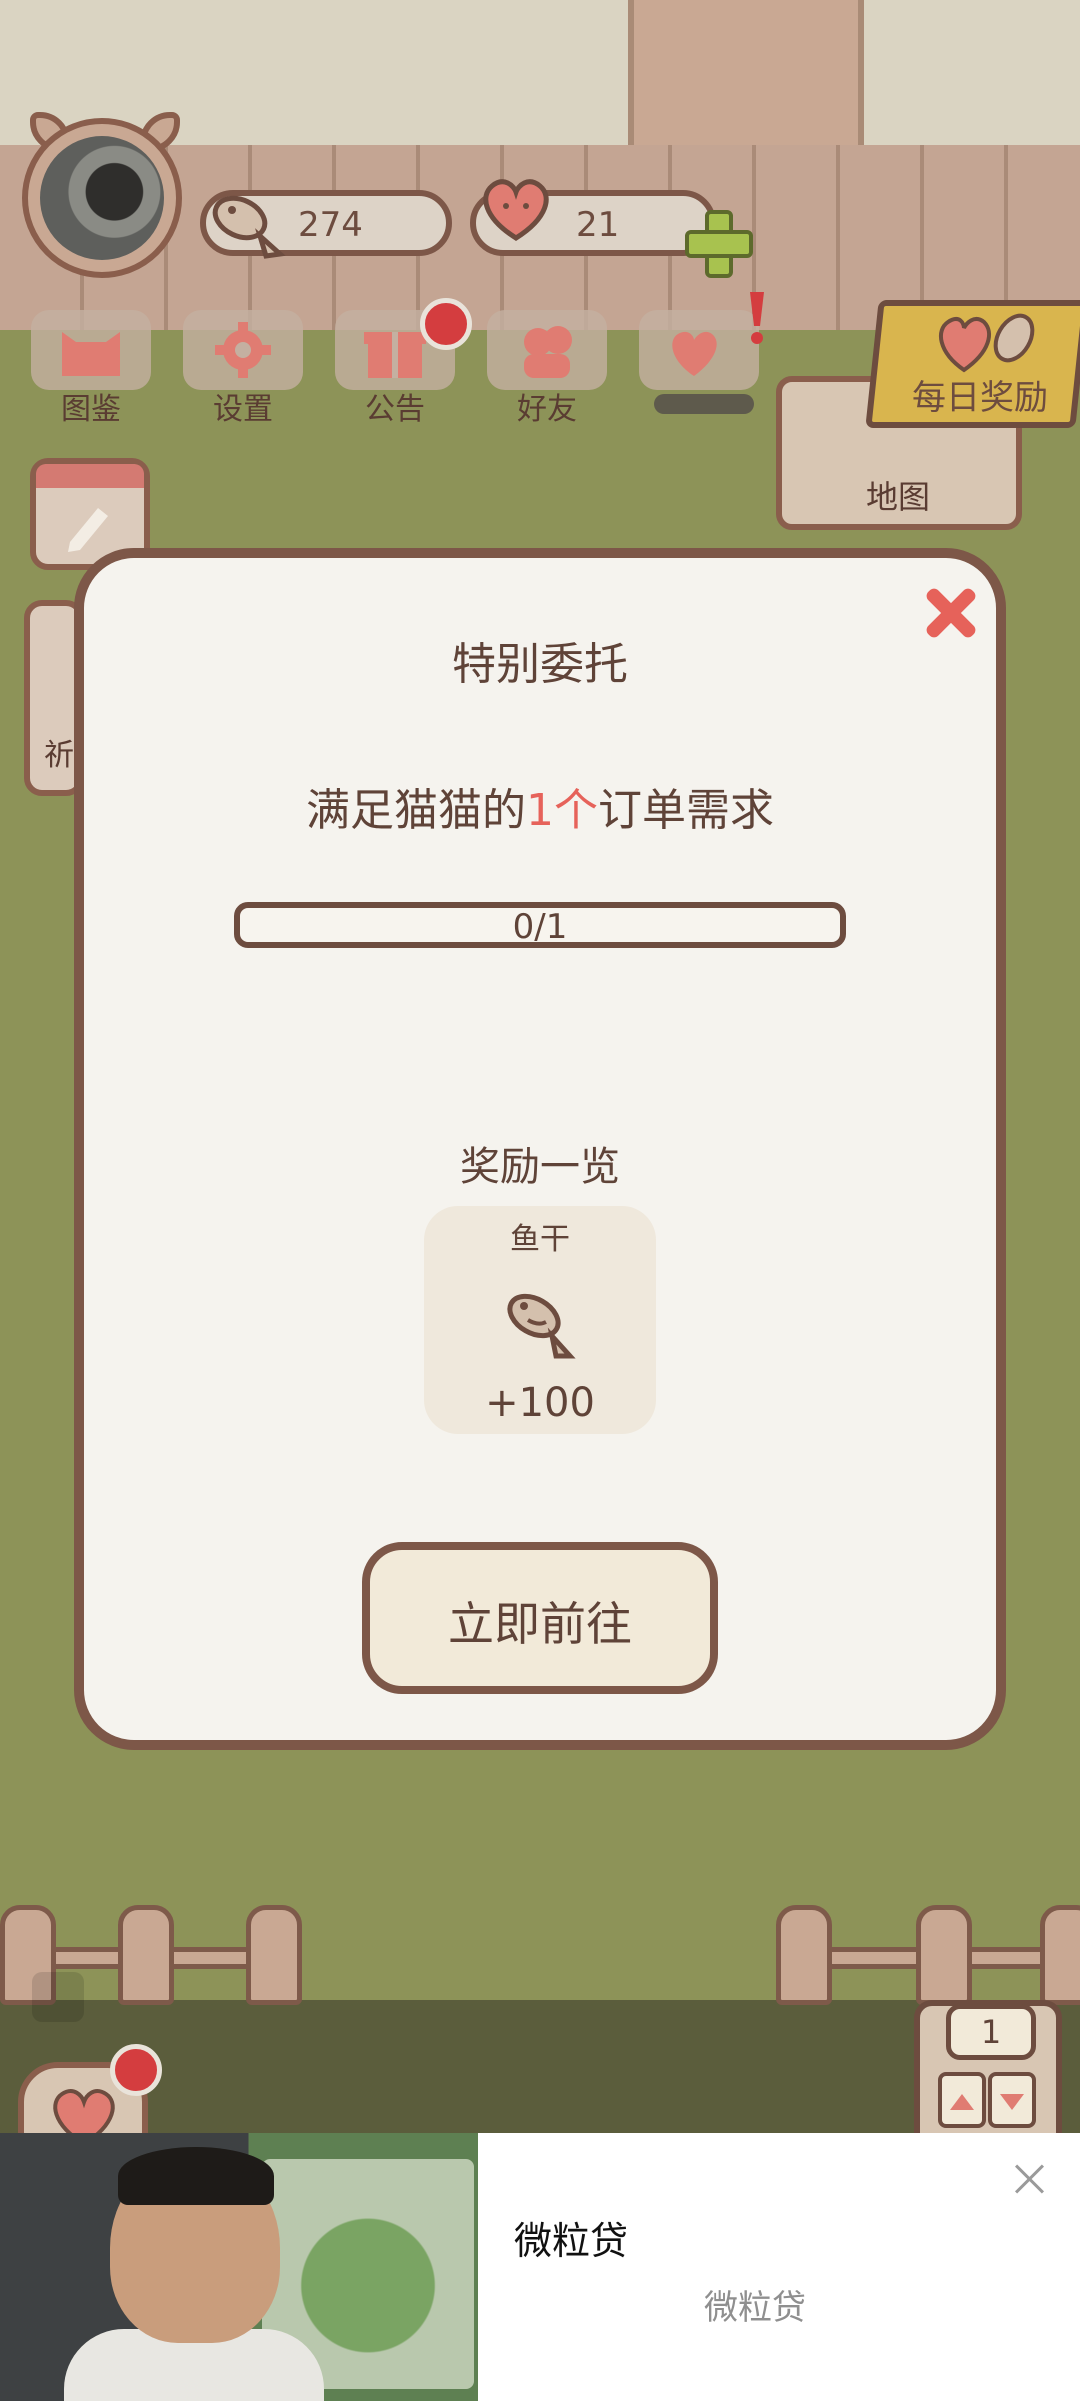  I want to click on ad-subtitle: 微粒贷, so click(755, 2308).